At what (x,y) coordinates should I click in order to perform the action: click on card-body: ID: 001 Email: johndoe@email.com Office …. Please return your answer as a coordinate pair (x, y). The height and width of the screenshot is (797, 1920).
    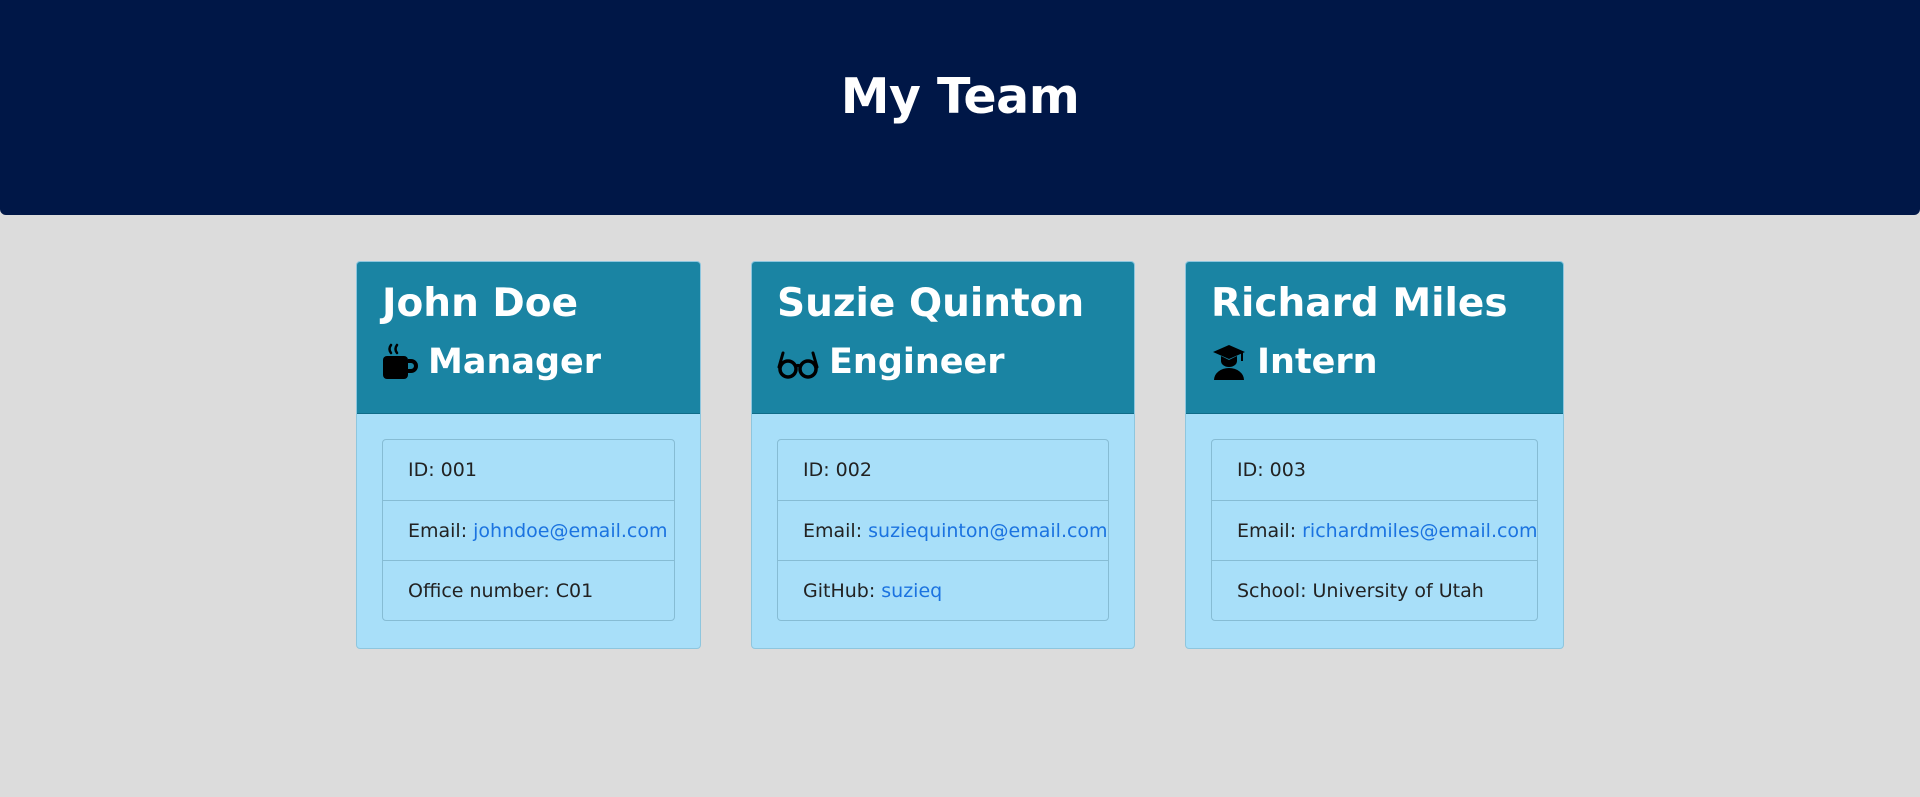
    Looking at the image, I should click on (528, 530).